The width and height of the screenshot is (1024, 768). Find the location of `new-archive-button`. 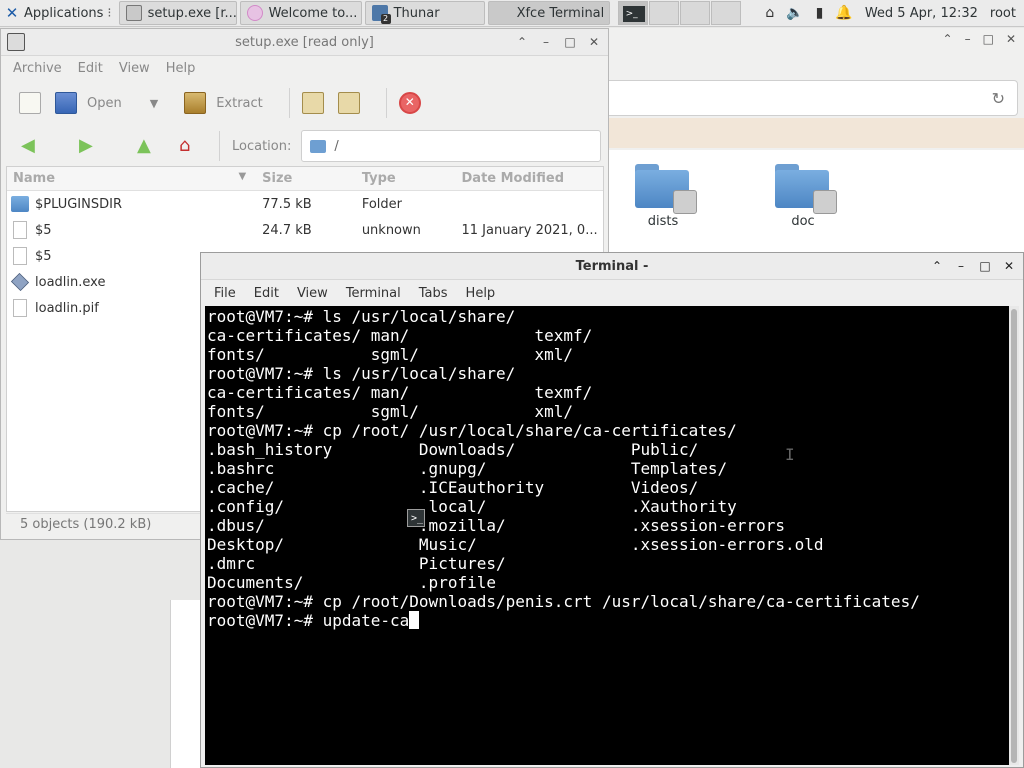

new-archive-button is located at coordinates (30, 103).